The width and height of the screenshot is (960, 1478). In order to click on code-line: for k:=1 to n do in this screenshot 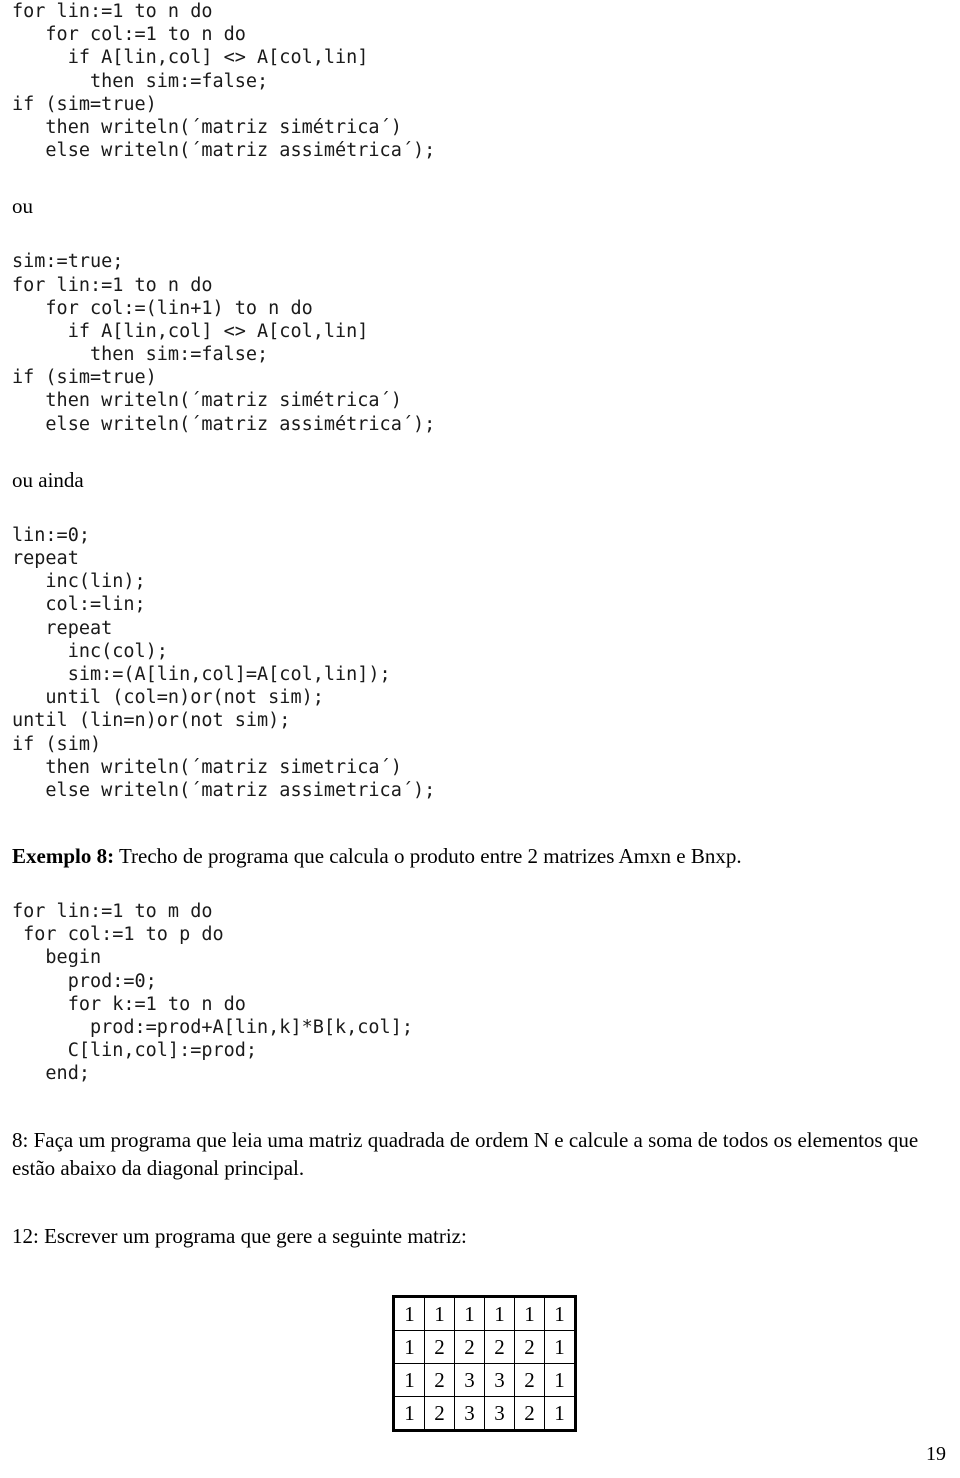, I will do `click(129, 1004)`.